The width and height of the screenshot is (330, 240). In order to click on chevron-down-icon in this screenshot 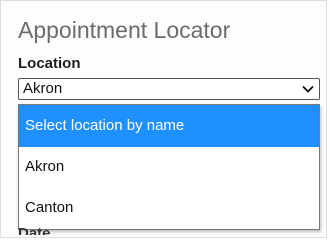, I will do `click(308, 89)`.